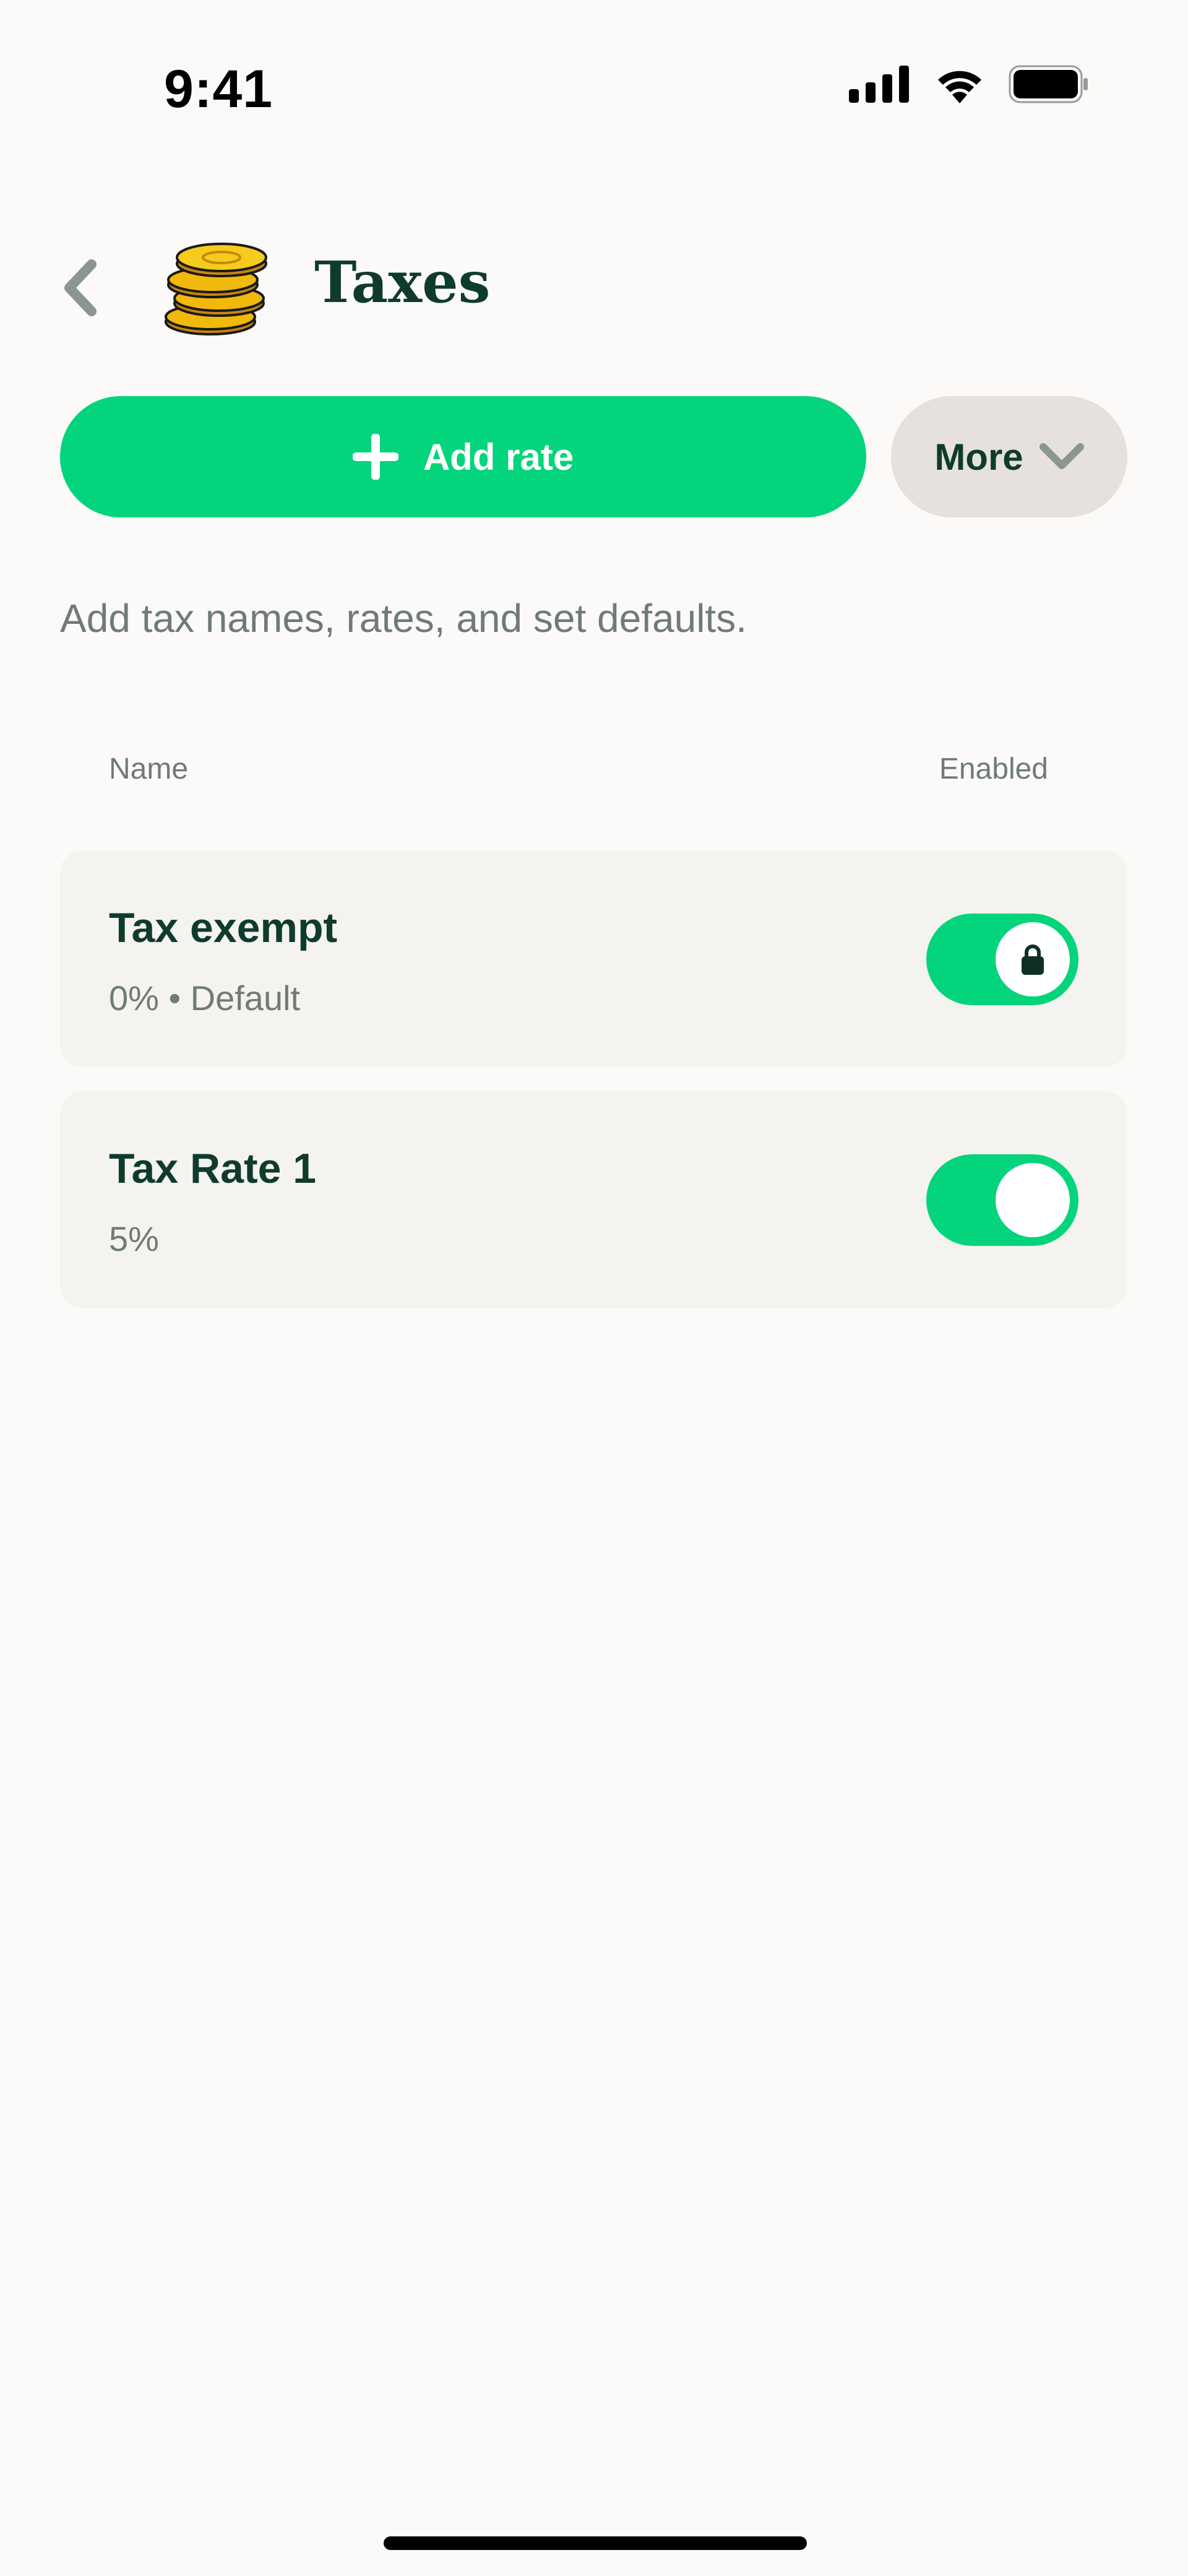  I want to click on tax-row-tax-rate-1: Tax Rate 1 5%, so click(593, 1199).